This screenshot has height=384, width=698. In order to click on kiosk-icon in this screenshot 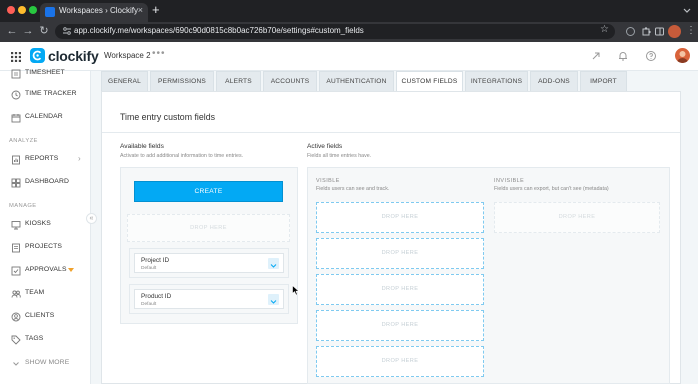, I will do `click(16, 225)`.